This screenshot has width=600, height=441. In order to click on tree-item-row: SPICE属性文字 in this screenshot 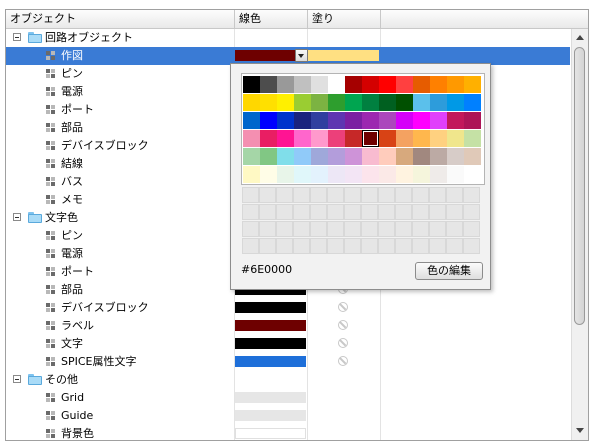, I will do `click(288, 362)`.